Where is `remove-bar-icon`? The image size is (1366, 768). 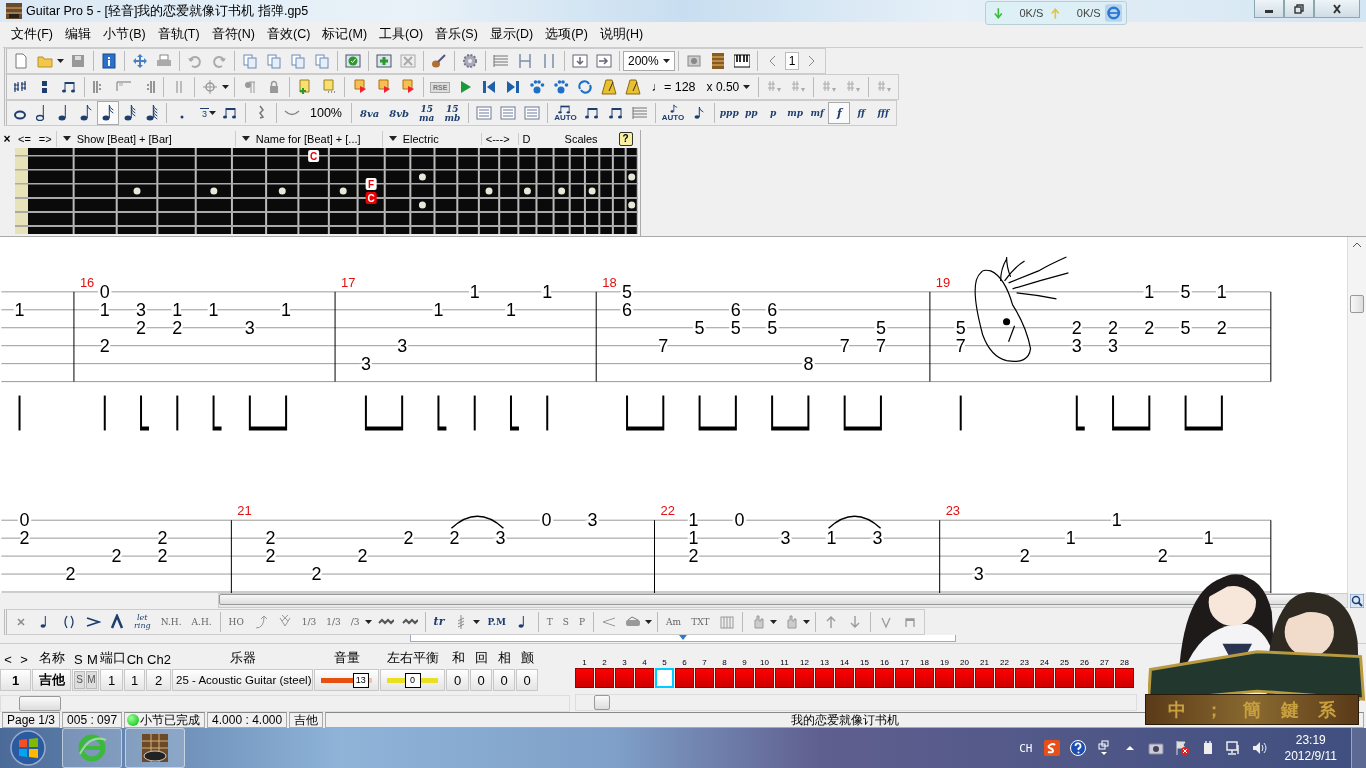 remove-bar-icon is located at coordinates (408, 61).